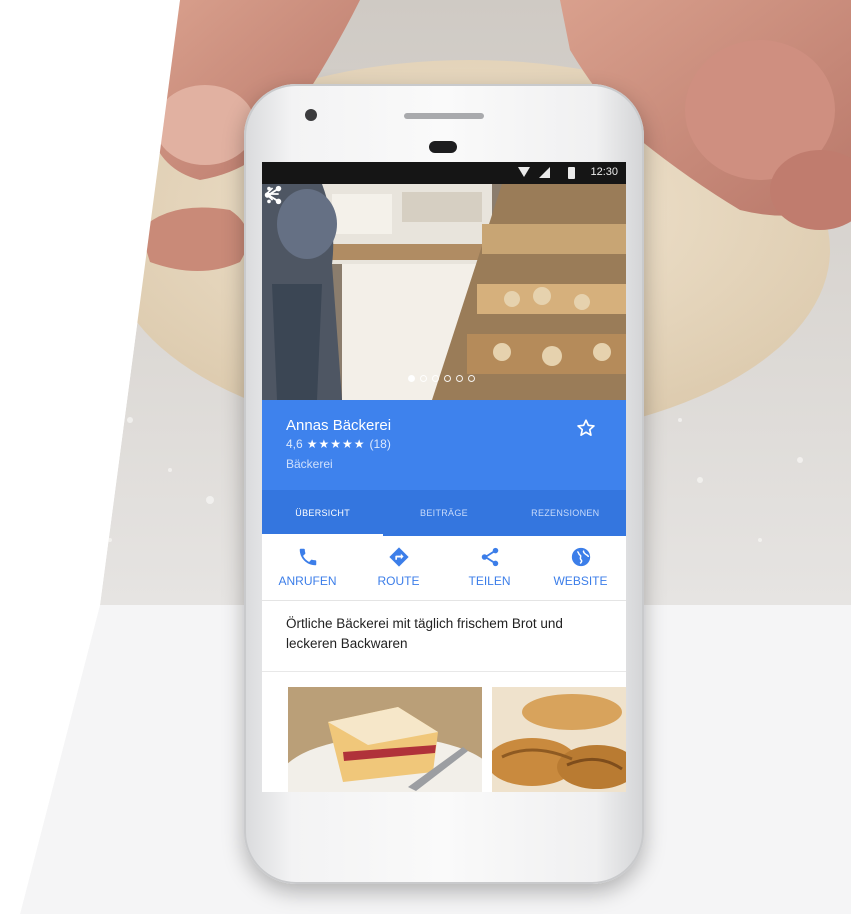 The width and height of the screenshot is (851, 914). Describe the element at coordinates (309, 464) in the screenshot. I see `business-category: Bäckerei` at that location.